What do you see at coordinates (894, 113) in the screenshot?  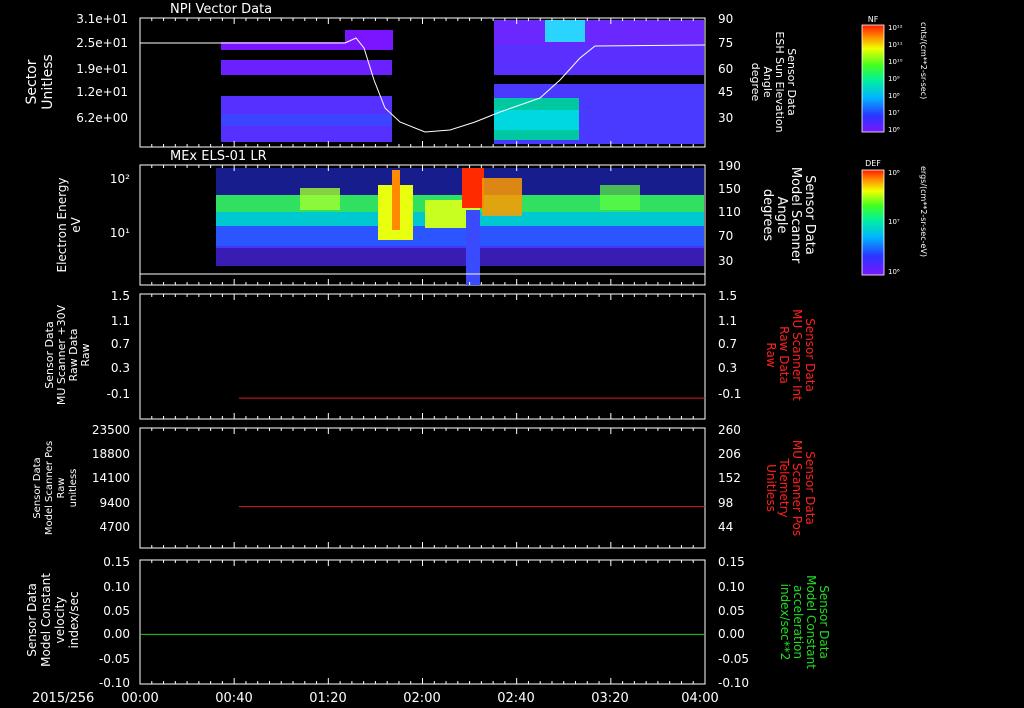 I see `npi-cbar-tick: 10⁷` at bounding box center [894, 113].